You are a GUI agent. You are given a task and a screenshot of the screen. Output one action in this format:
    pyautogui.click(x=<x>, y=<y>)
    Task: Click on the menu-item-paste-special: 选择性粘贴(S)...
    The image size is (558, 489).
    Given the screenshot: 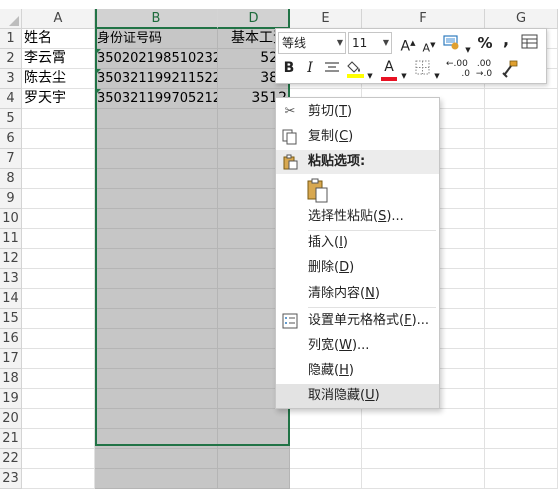 What is the action you would take?
    pyautogui.click(x=357, y=217)
    